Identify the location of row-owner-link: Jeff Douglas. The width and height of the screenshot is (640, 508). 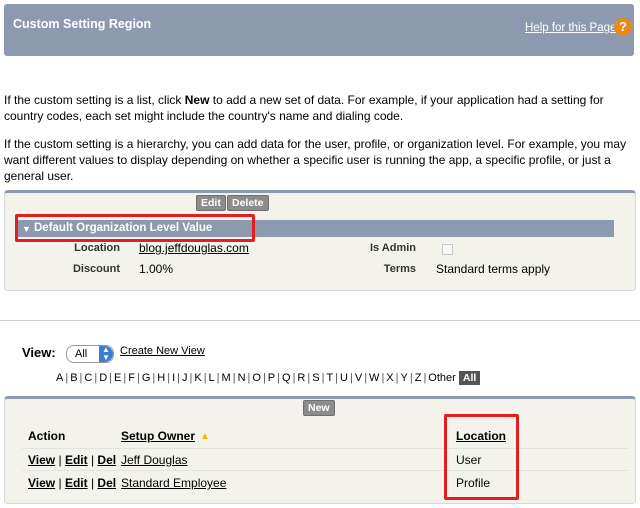
(154, 460).